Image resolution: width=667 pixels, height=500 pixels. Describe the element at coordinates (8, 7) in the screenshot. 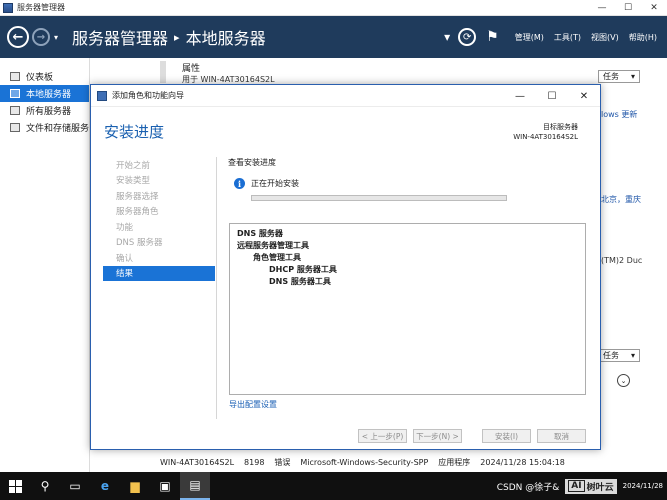

I see `server-manager-app-icon` at that location.